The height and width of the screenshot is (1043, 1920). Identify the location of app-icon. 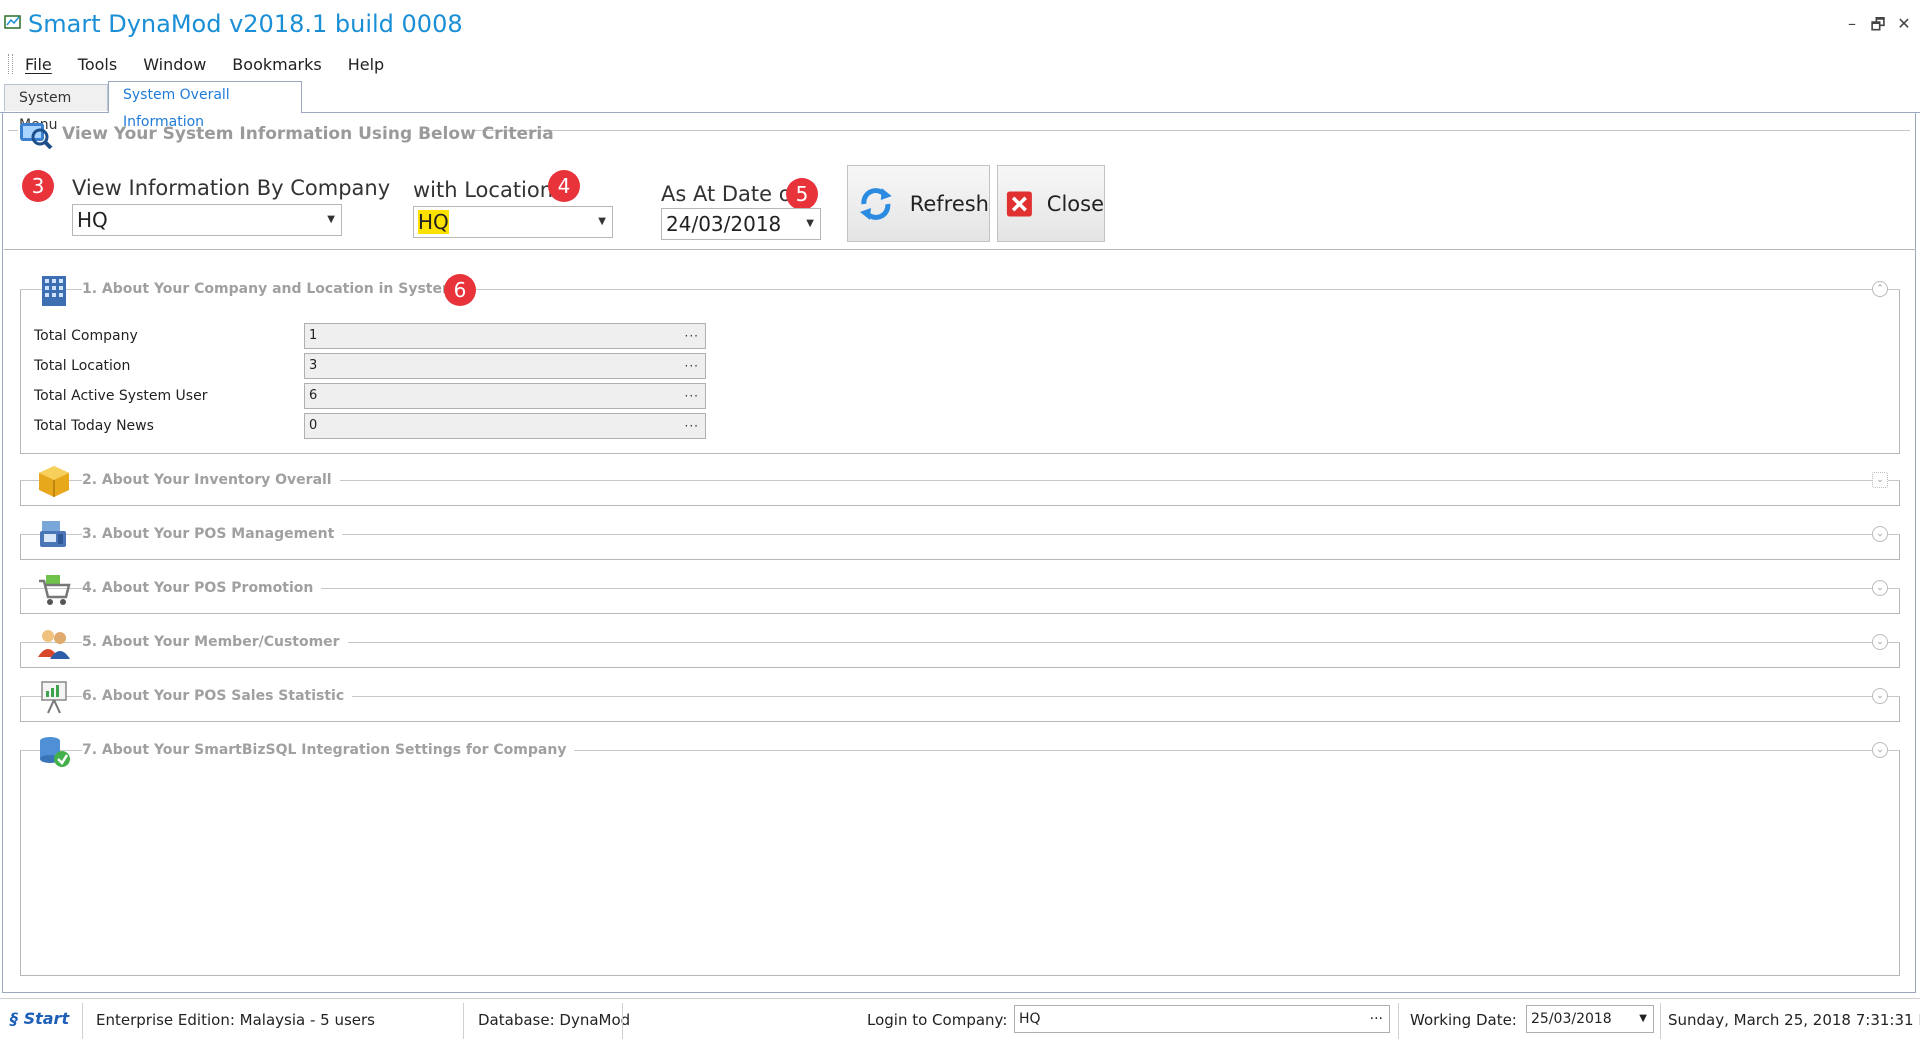
(12, 22).